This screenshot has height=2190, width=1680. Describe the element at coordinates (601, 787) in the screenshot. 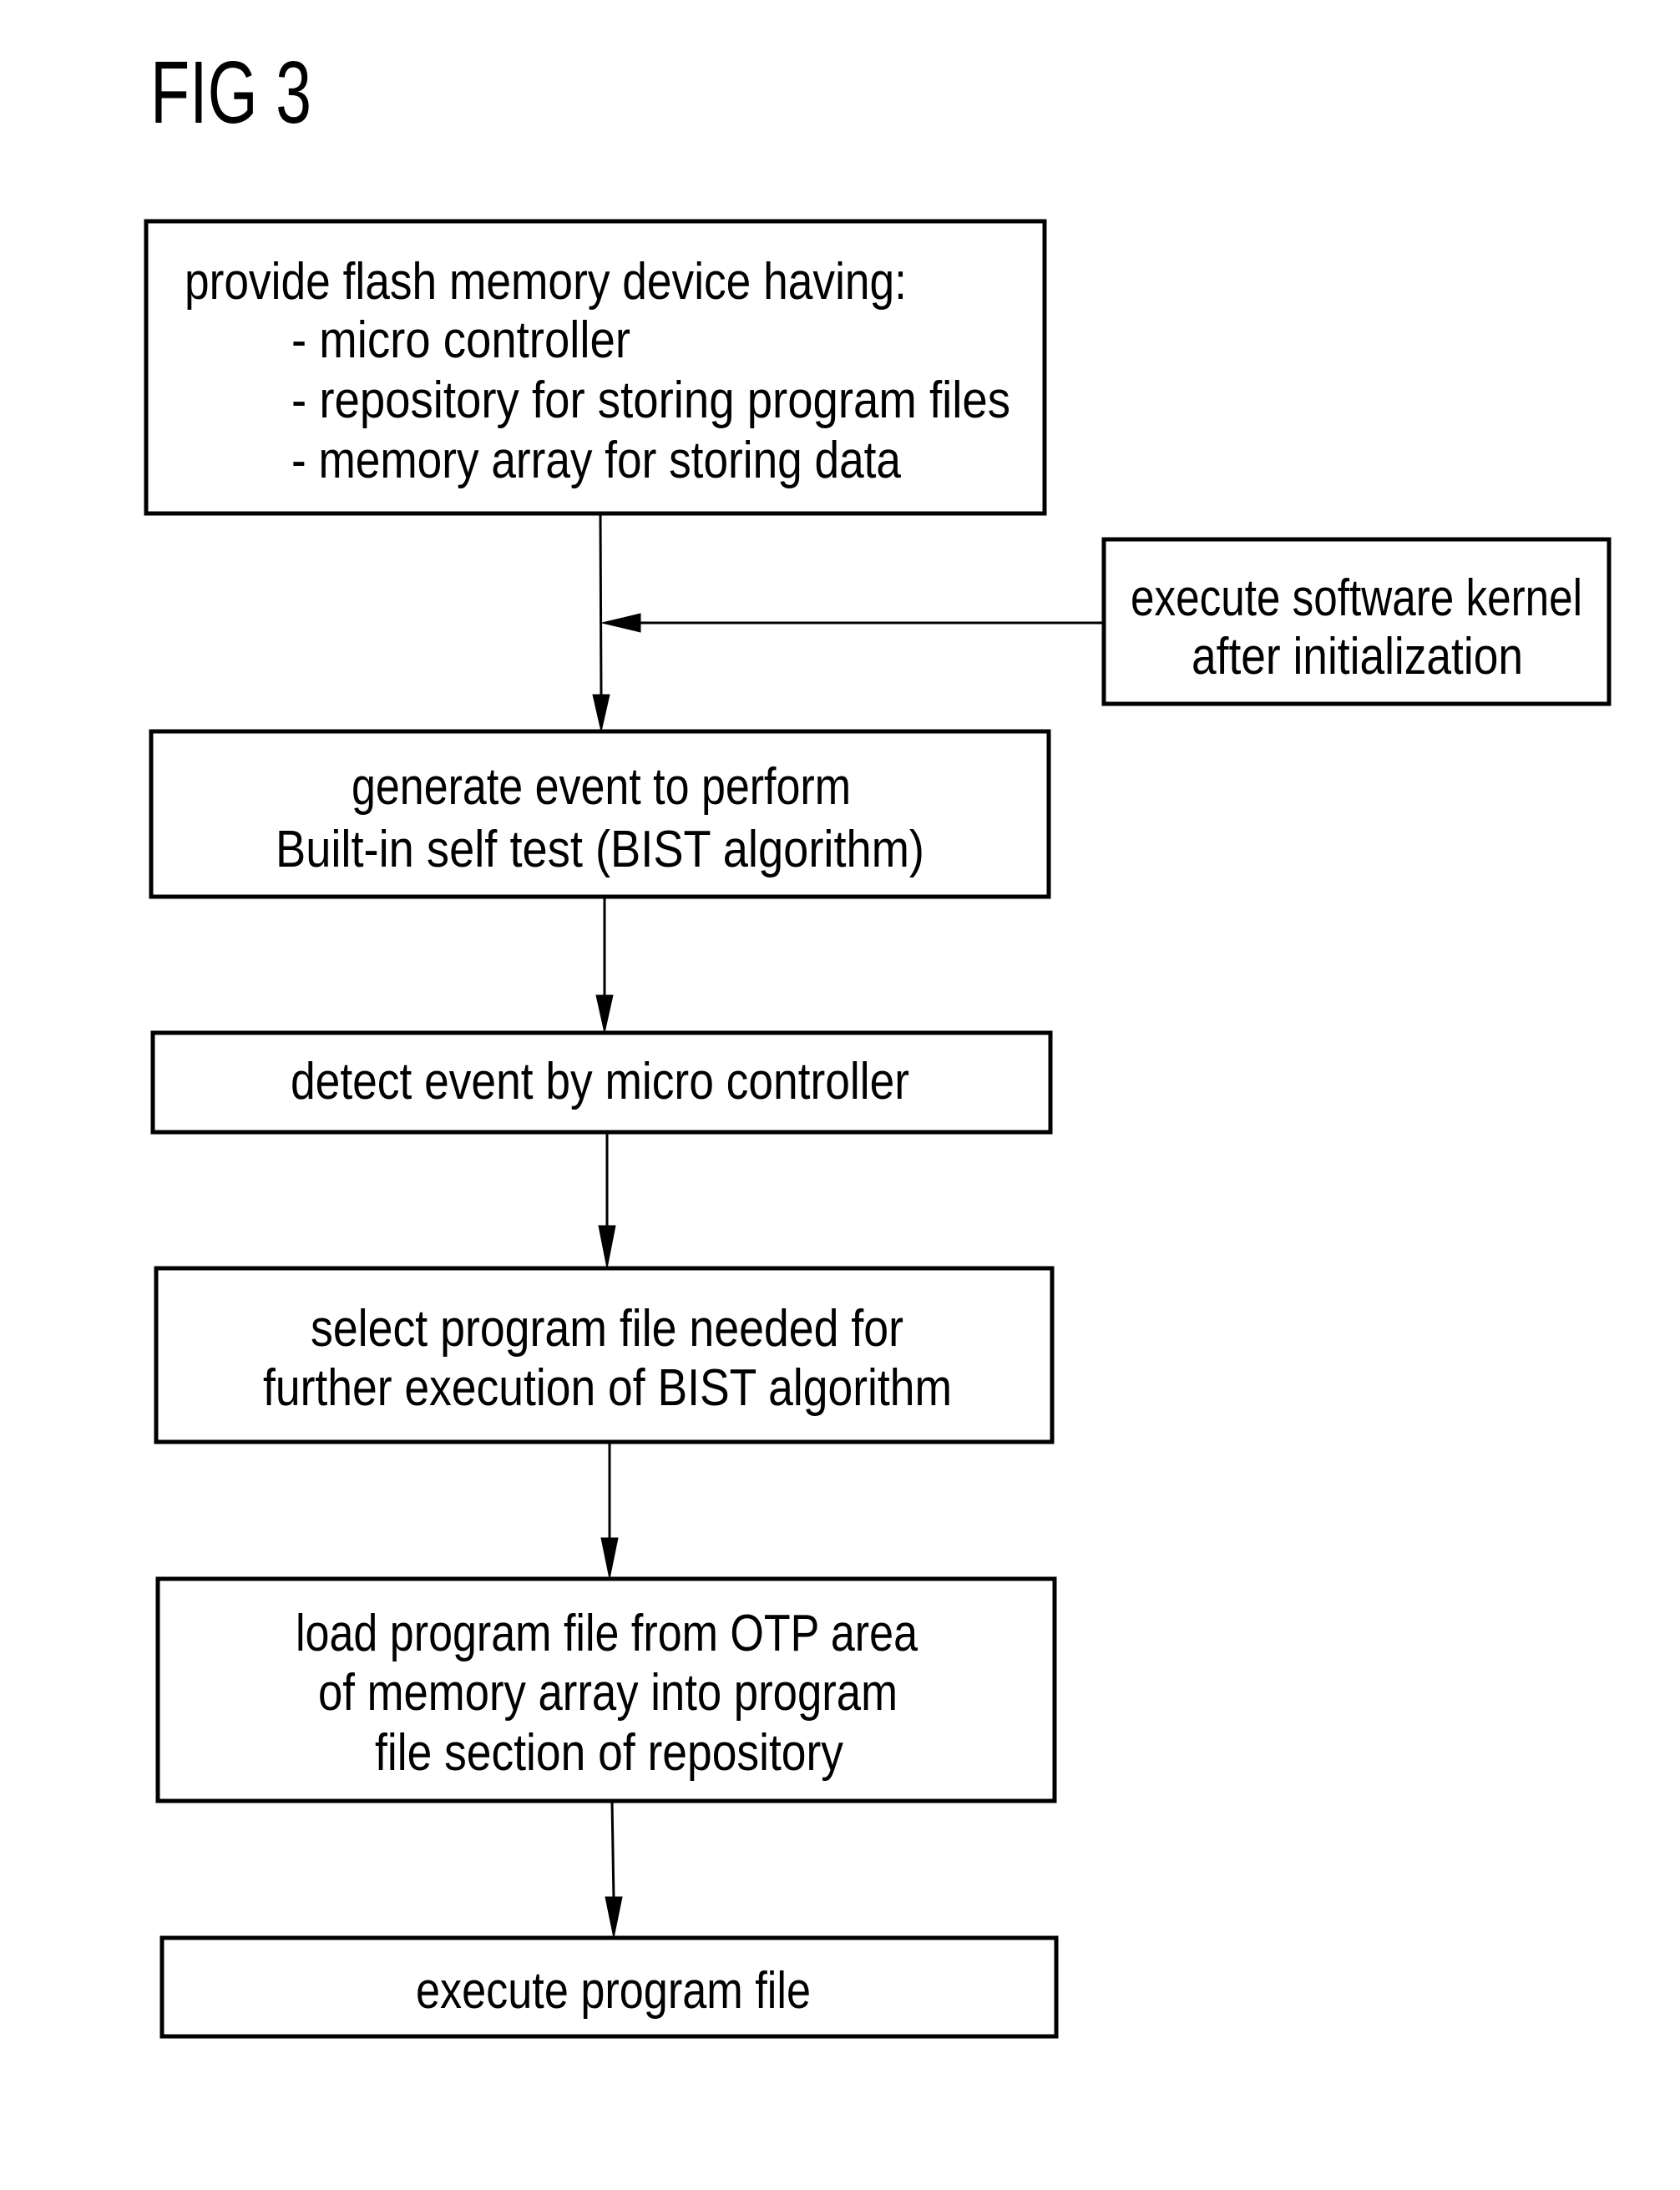

I see `step-text-line: generate event to perform` at that location.